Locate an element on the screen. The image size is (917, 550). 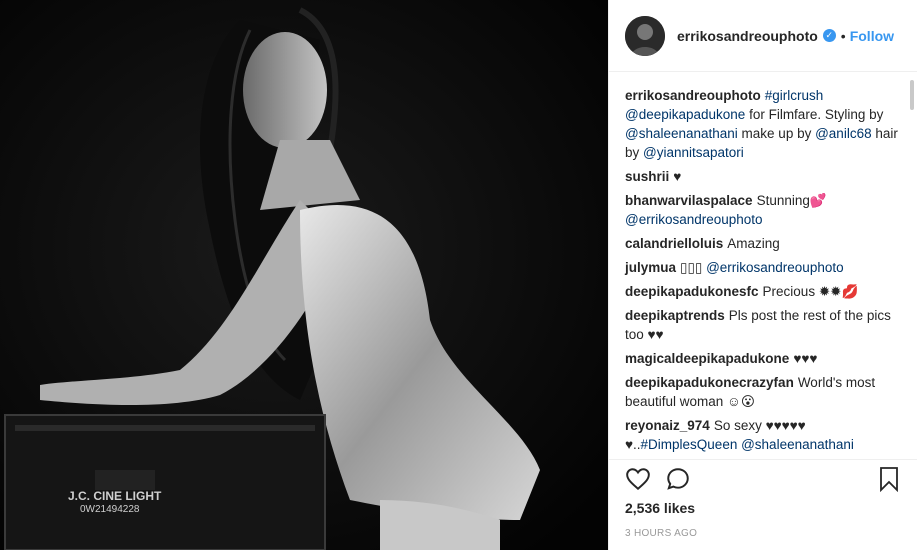
comments-scrollbar is located at coordinates (912, 95).